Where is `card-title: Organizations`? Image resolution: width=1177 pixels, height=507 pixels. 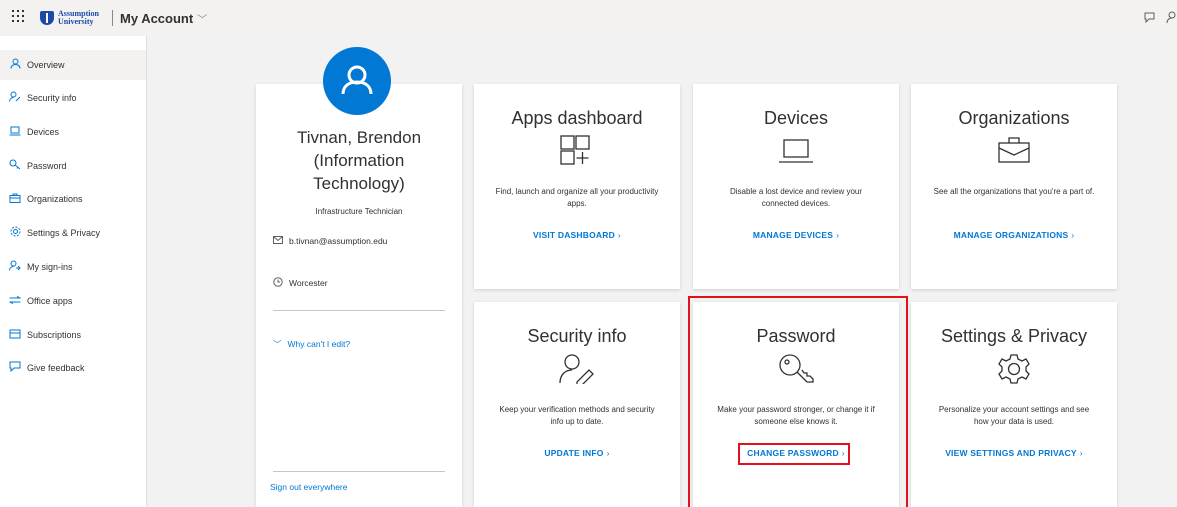
card-title: Organizations is located at coordinates (1014, 118).